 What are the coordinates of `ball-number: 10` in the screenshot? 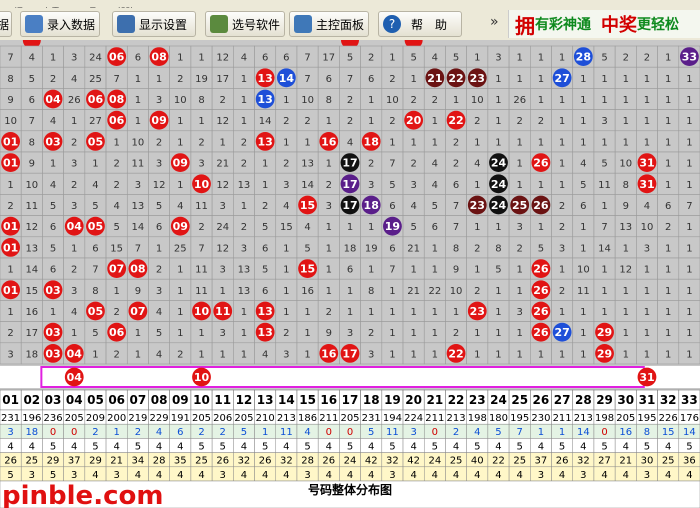 It's located at (202, 184).